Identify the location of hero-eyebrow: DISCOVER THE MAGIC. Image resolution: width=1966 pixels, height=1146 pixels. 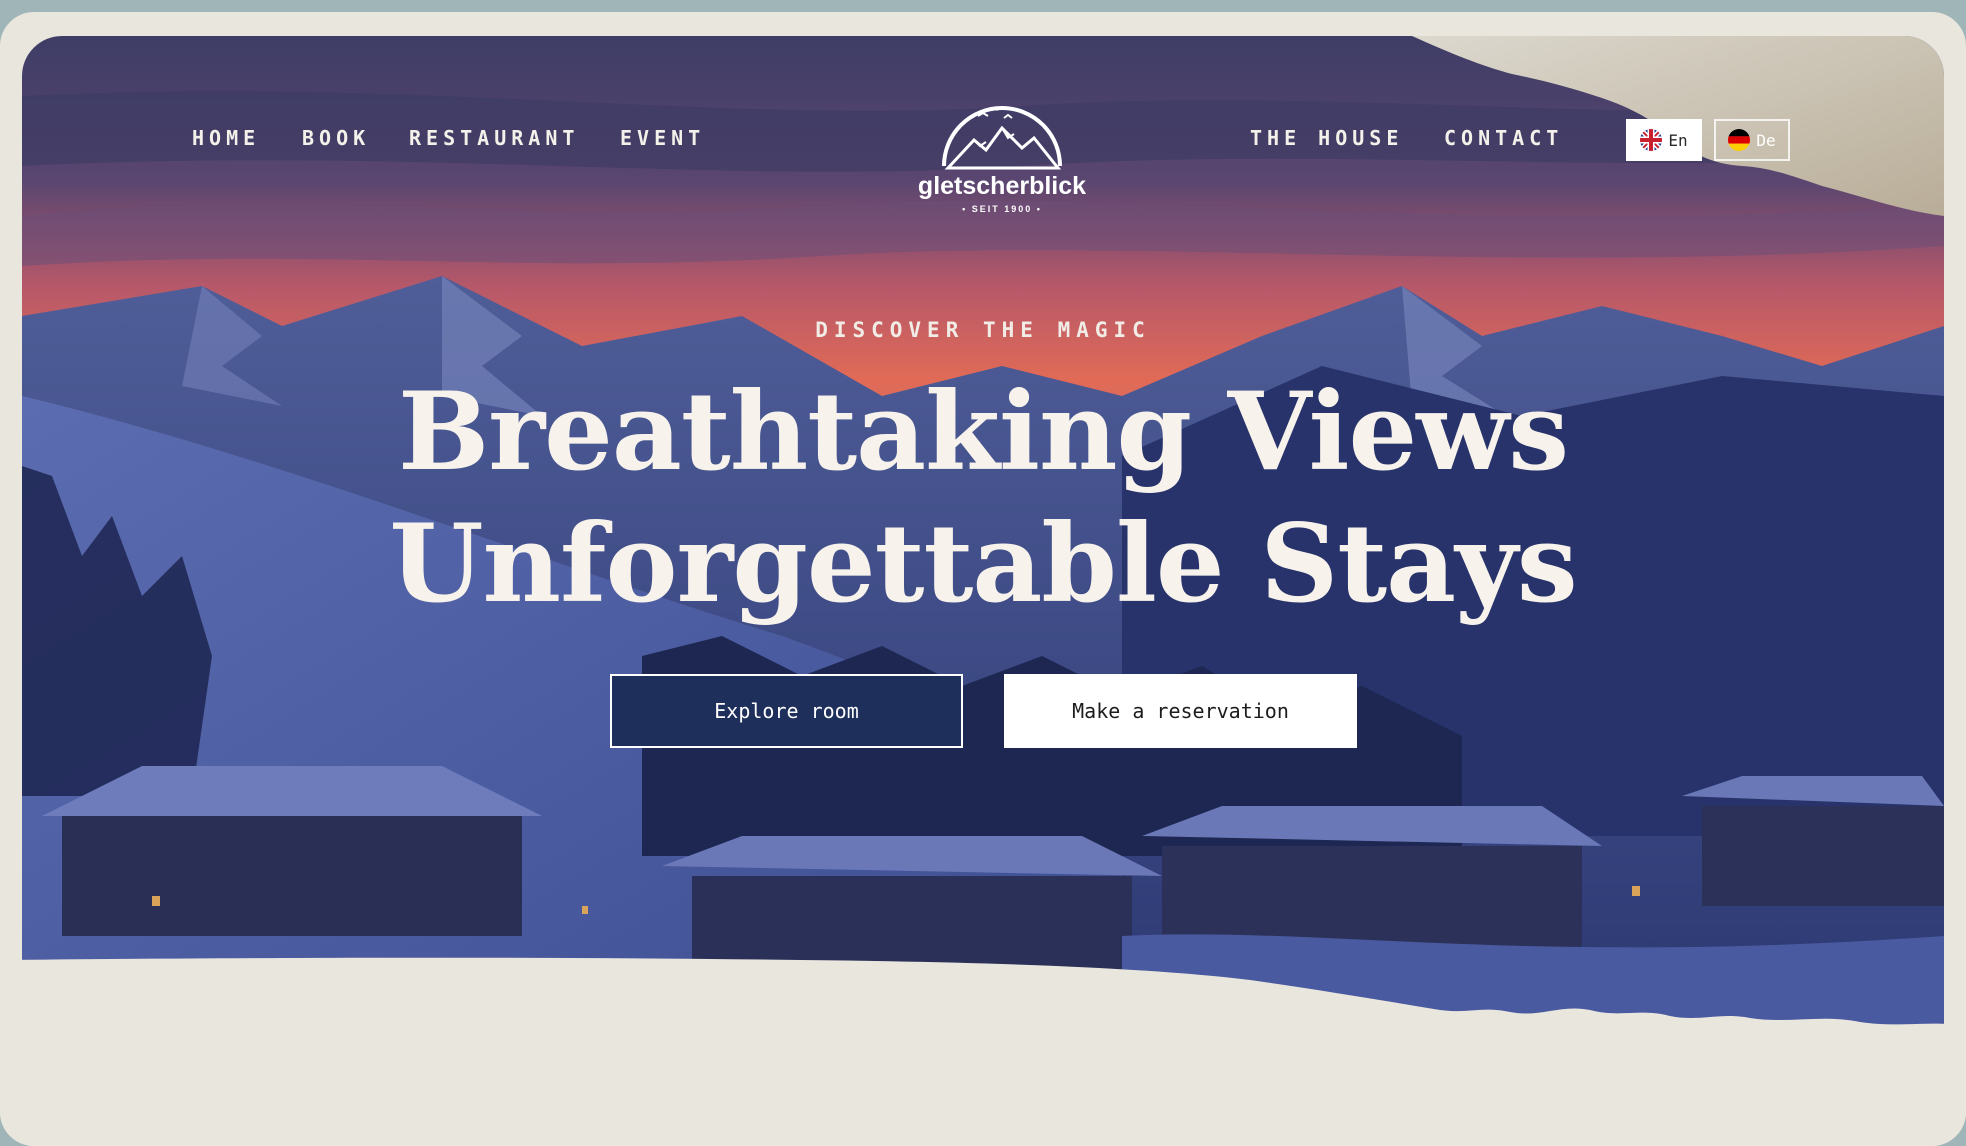
(983, 330).